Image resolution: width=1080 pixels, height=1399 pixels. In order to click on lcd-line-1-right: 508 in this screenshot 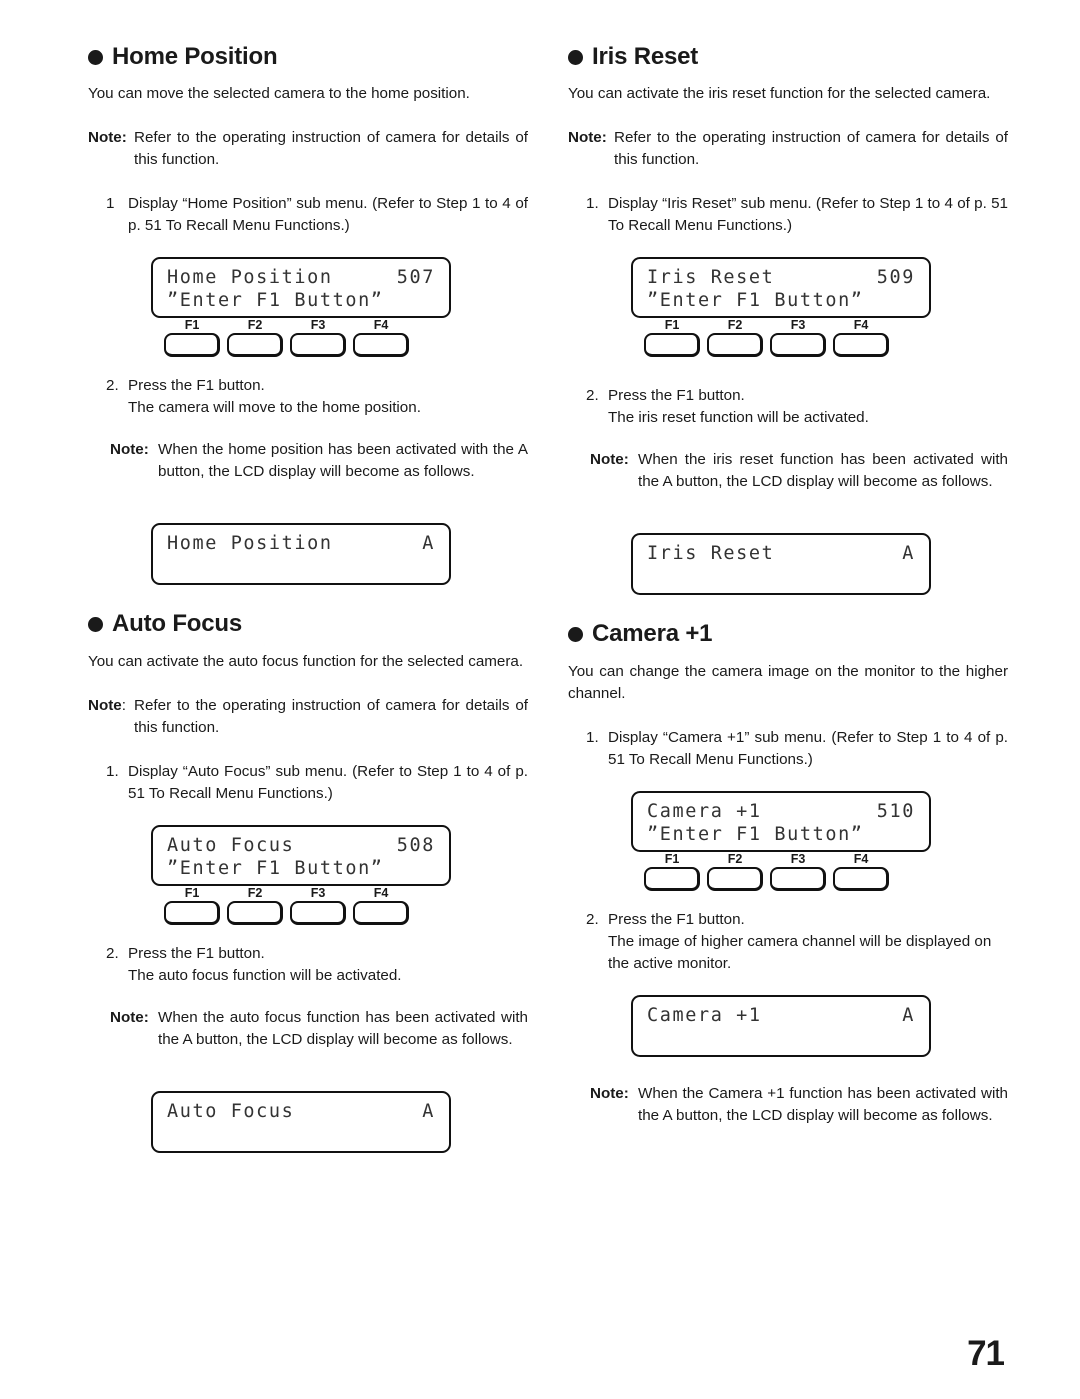, I will do `click(415, 845)`.